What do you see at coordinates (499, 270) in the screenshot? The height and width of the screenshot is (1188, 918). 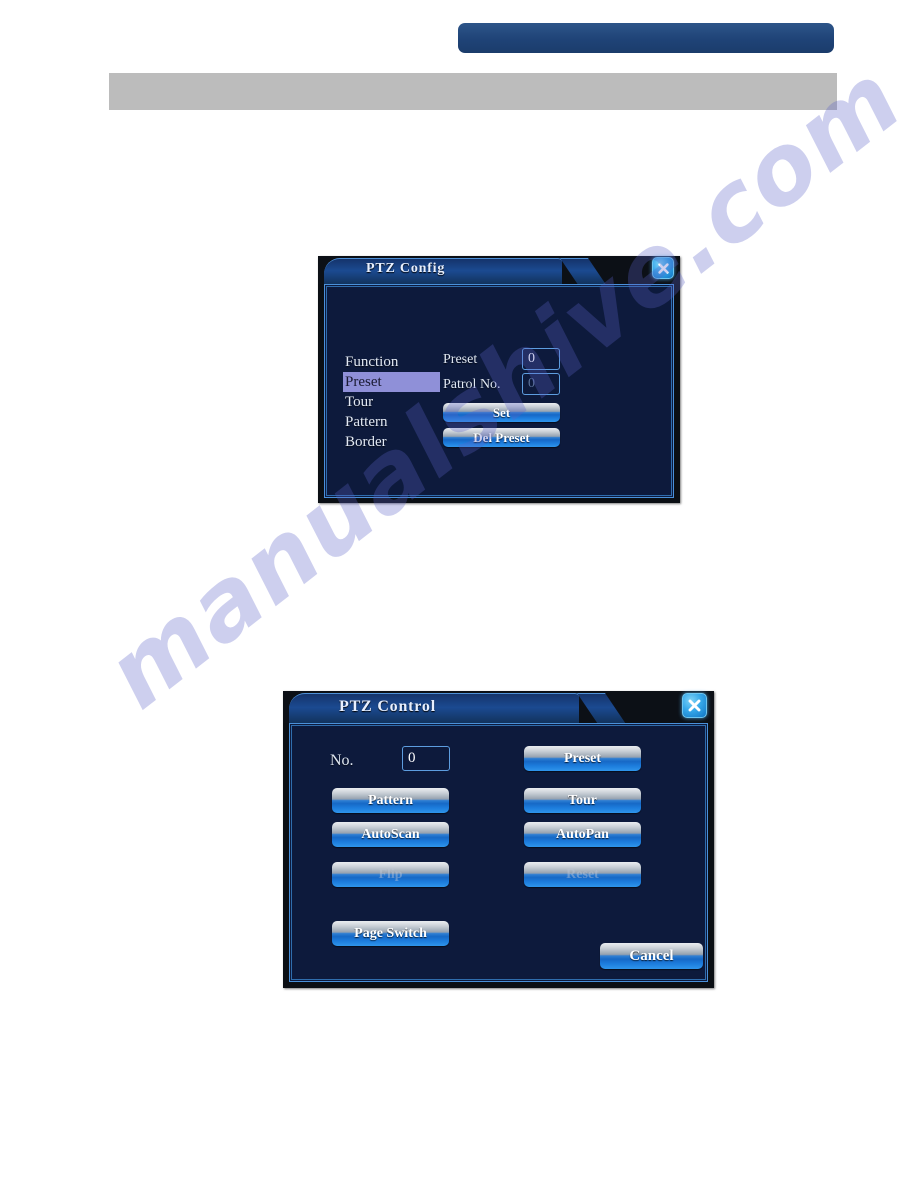 I see `ptz-config-titlebar: PTZ Config` at bounding box center [499, 270].